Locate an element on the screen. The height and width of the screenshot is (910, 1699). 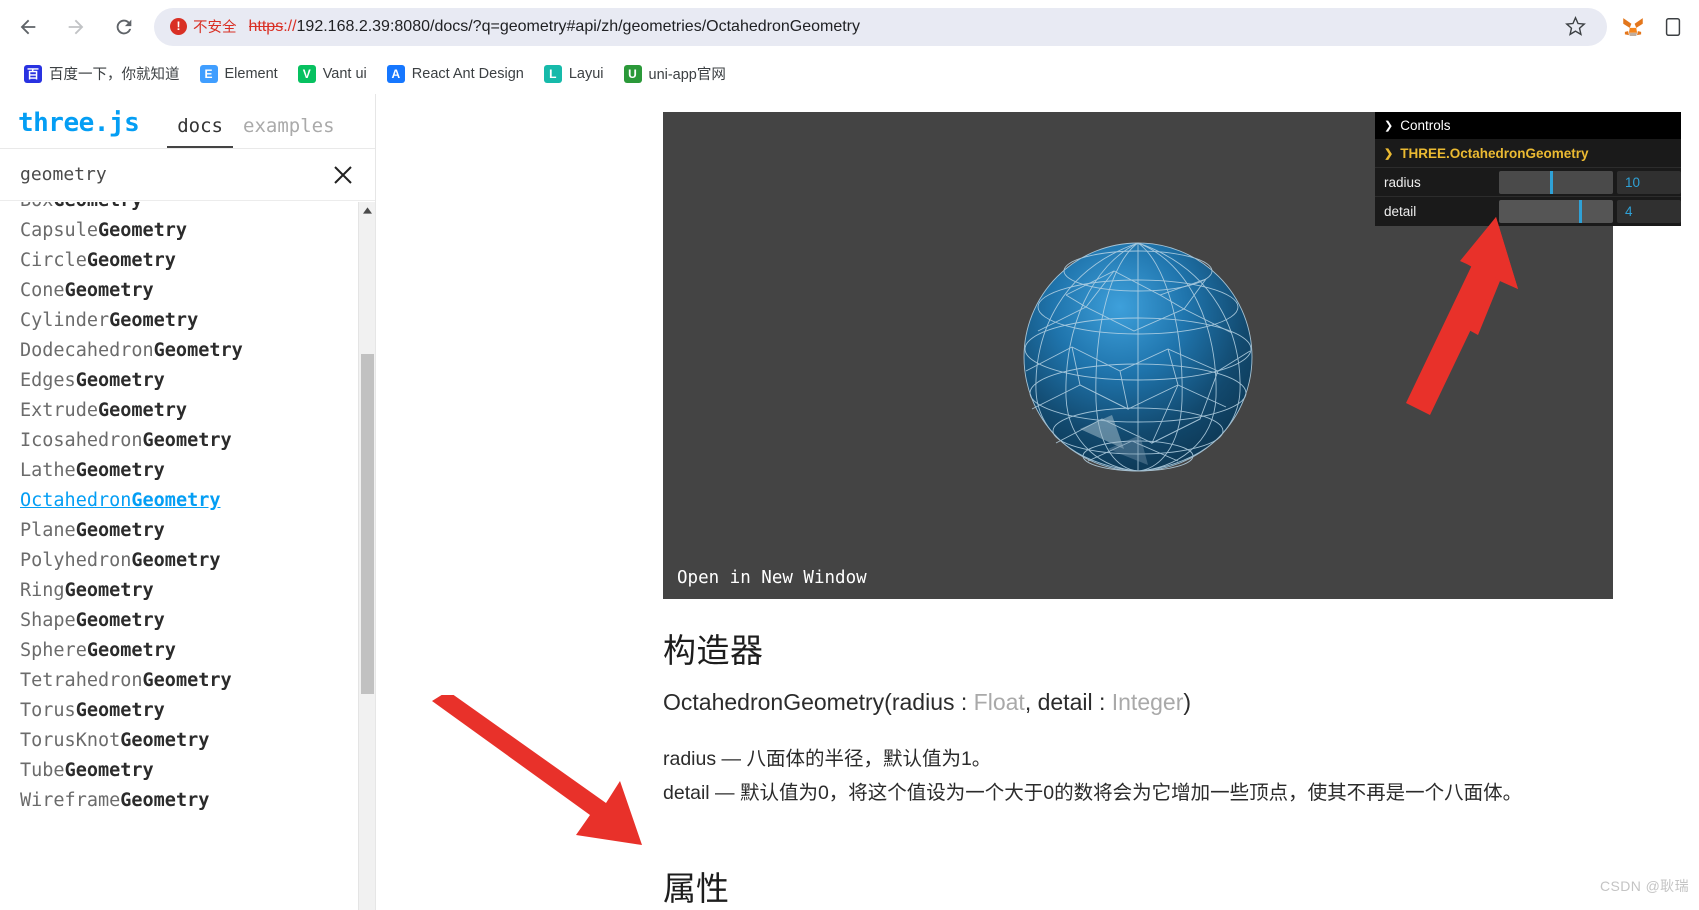
sidebar-item-planegeometry: PlaneGeometry is located at coordinates (189, 531).